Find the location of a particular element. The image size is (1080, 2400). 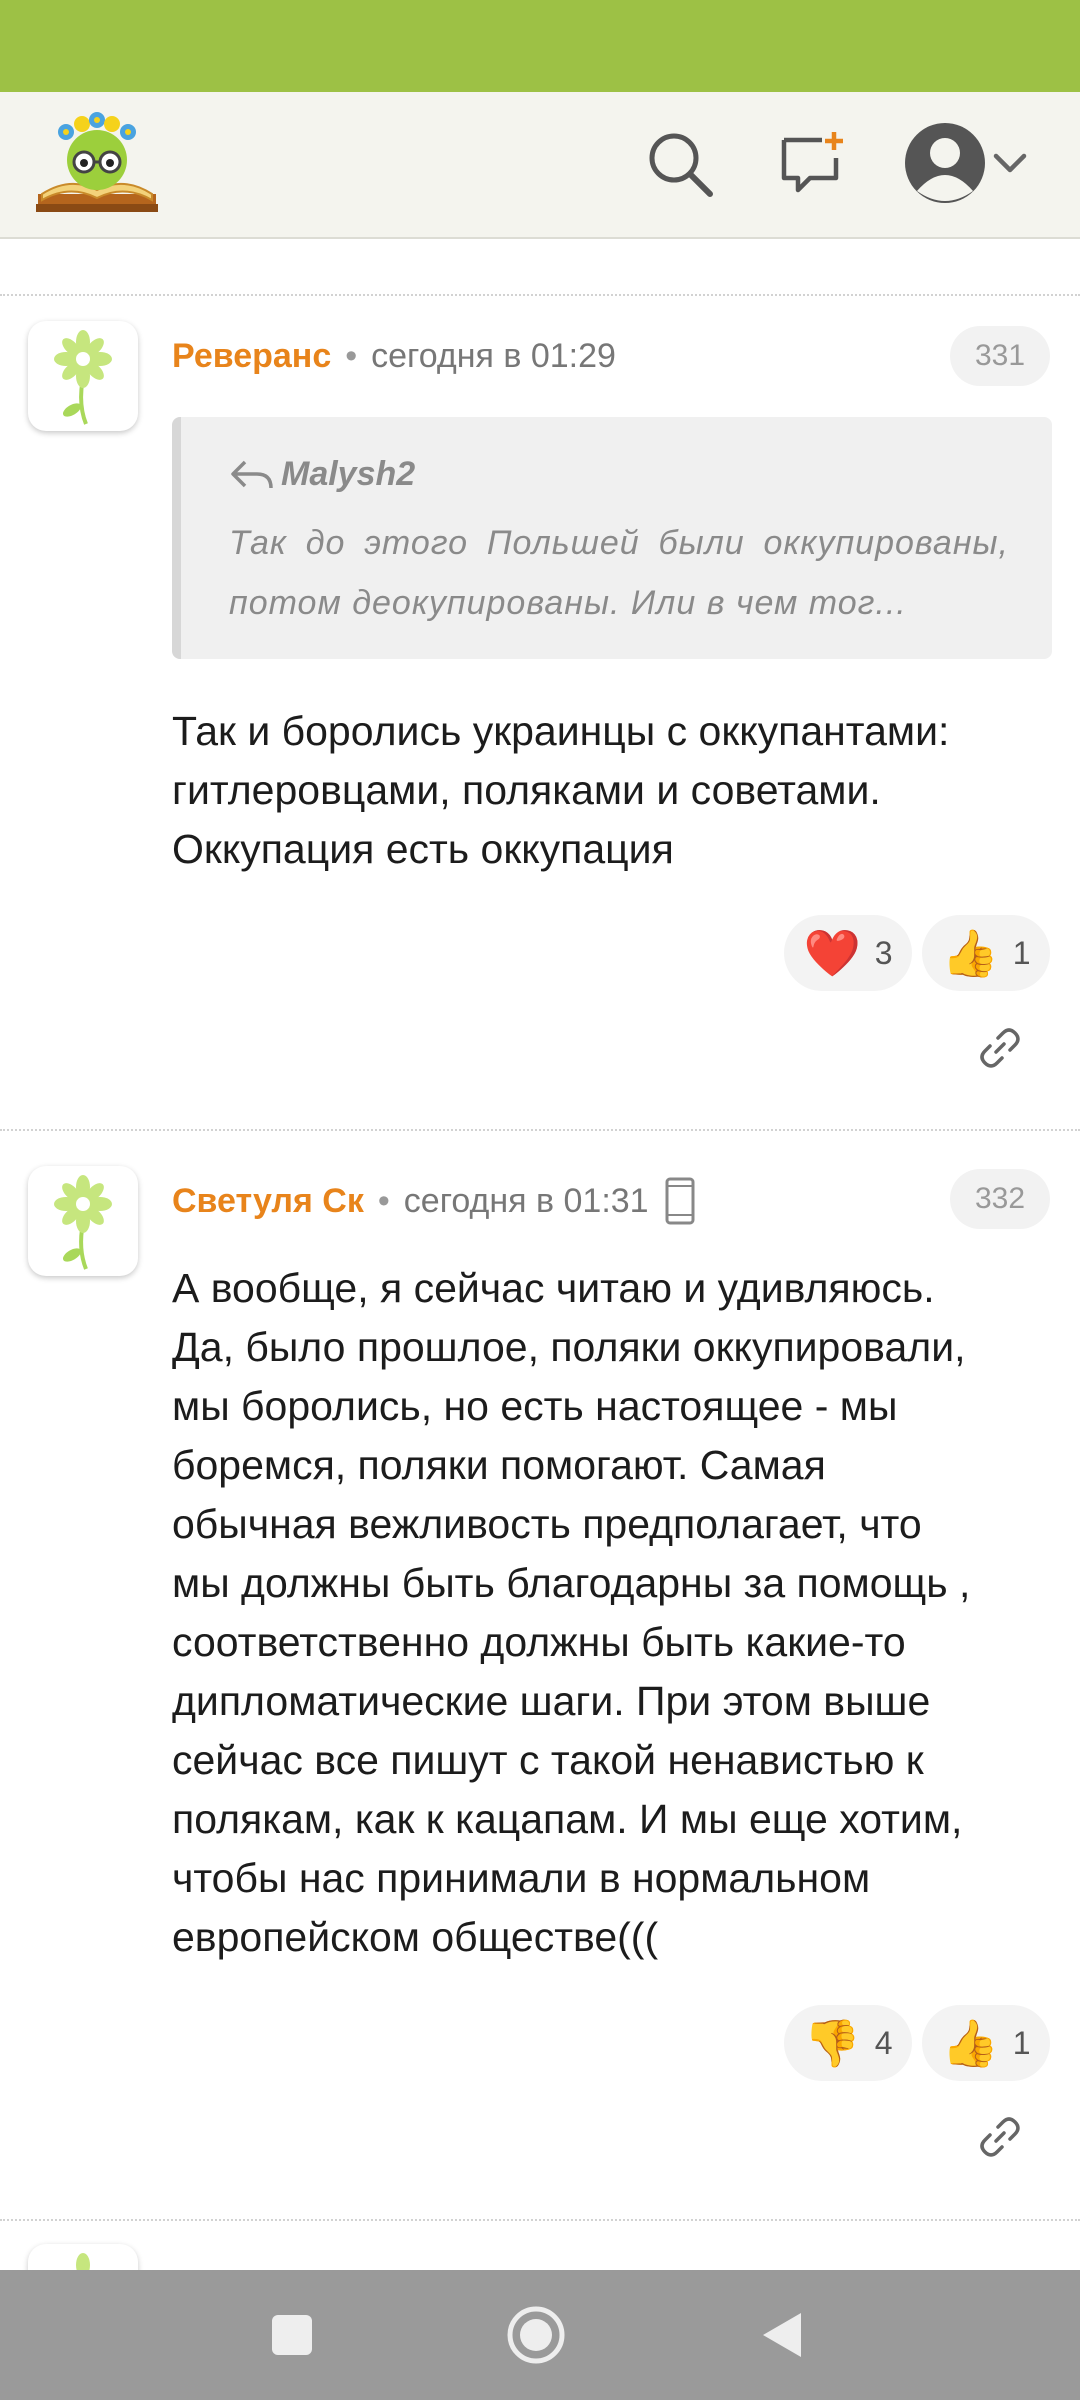

body-line: Да, было прошлое, поляки оккупировали, is located at coordinates (569, 1347).